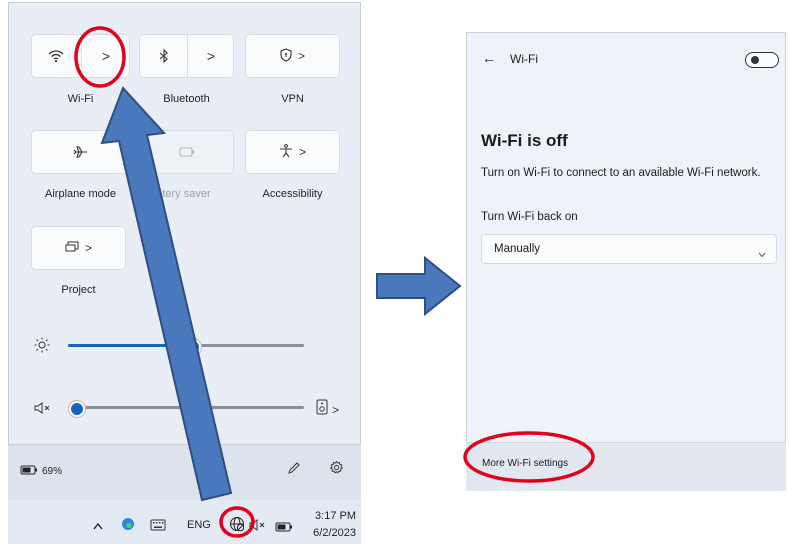 This screenshot has height=544, width=790. I want to click on annotation-circle-more-settings, so click(529, 457).